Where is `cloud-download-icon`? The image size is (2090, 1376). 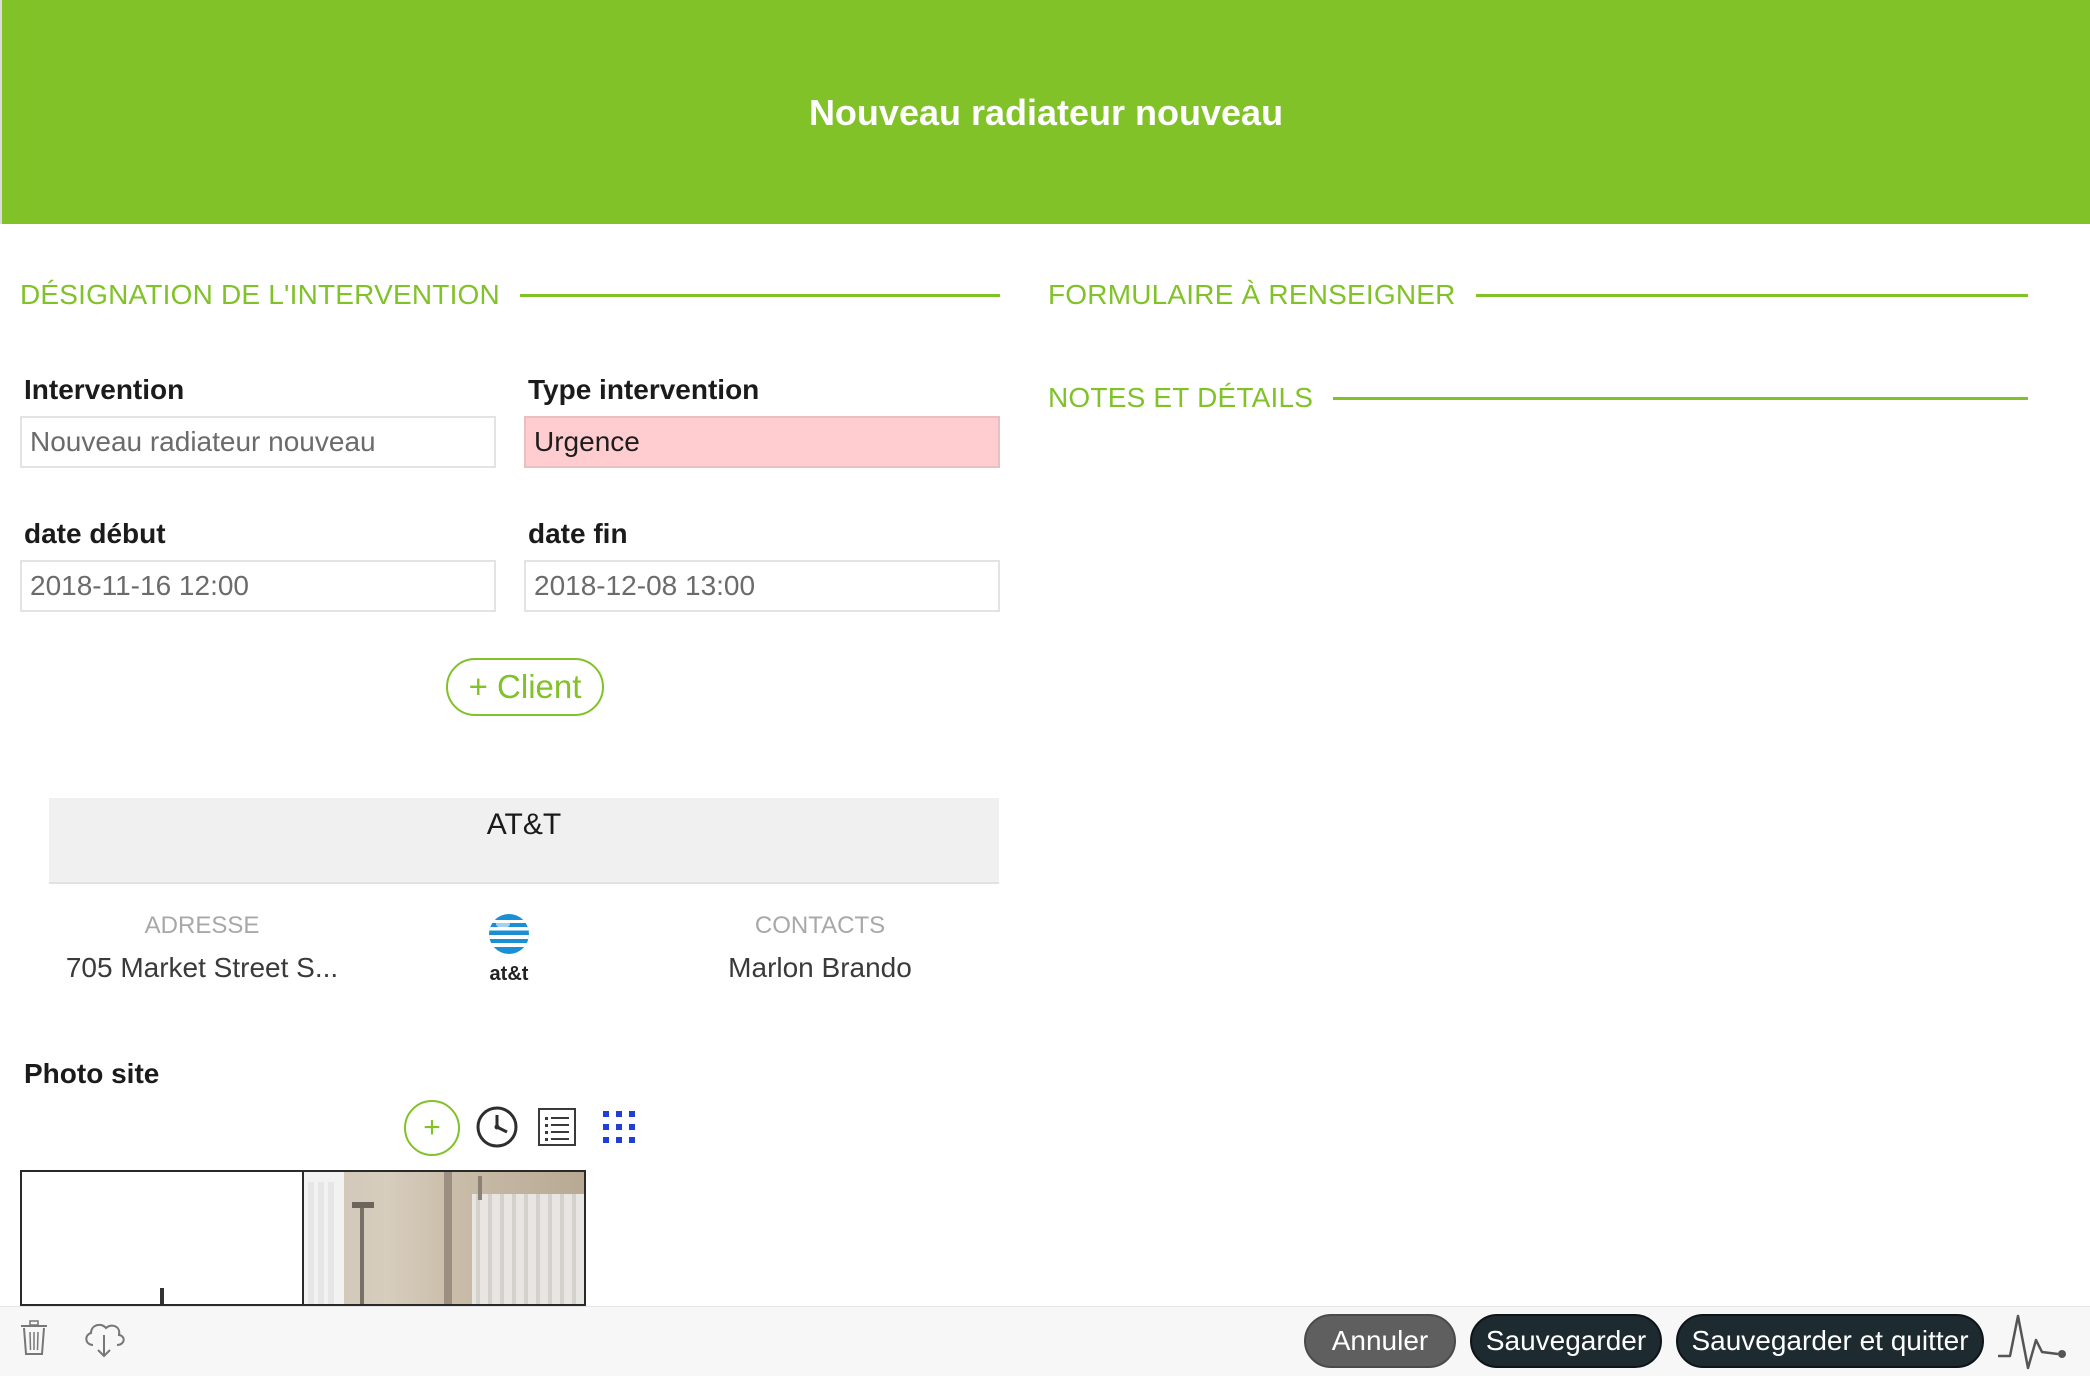 cloud-download-icon is located at coordinates (105, 1340).